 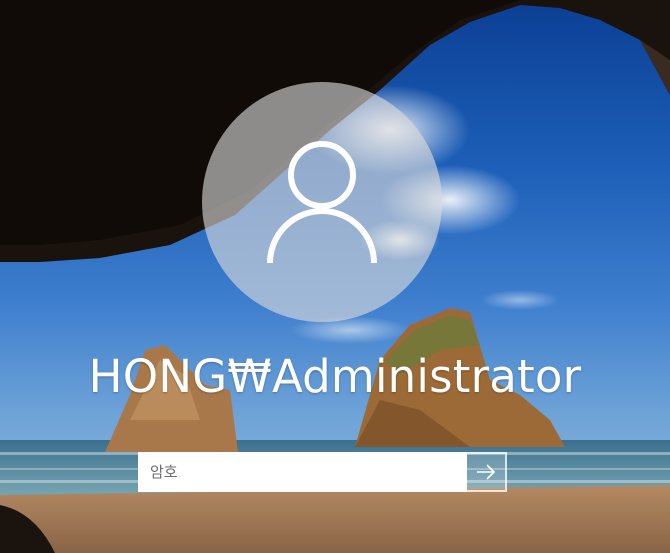 I want to click on password-field, so click(x=302, y=472).